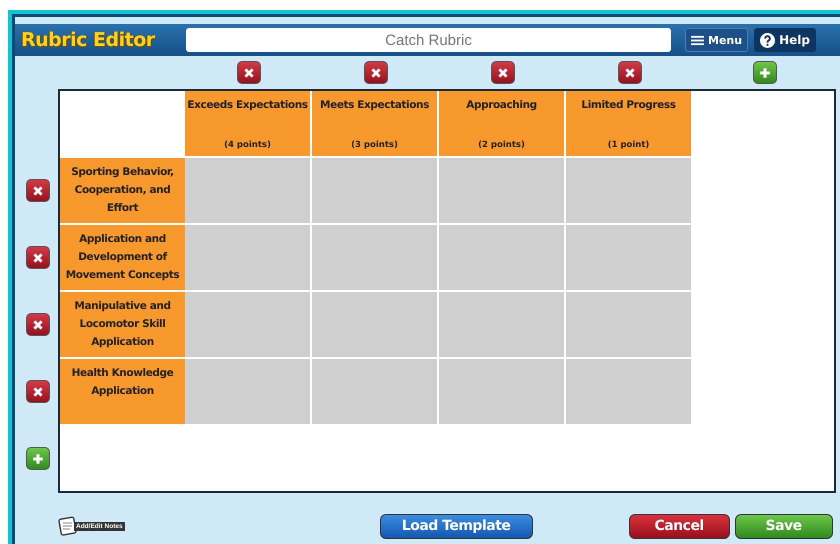 The width and height of the screenshot is (840, 544). Describe the element at coordinates (68, 526) in the screenshot. I see `notepad-icon` at that location.